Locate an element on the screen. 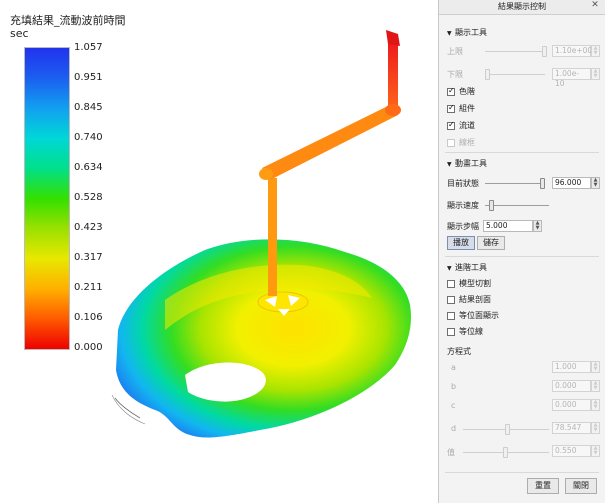  checkbox-wireframe: 線框 is located at coordinates (461, 142).